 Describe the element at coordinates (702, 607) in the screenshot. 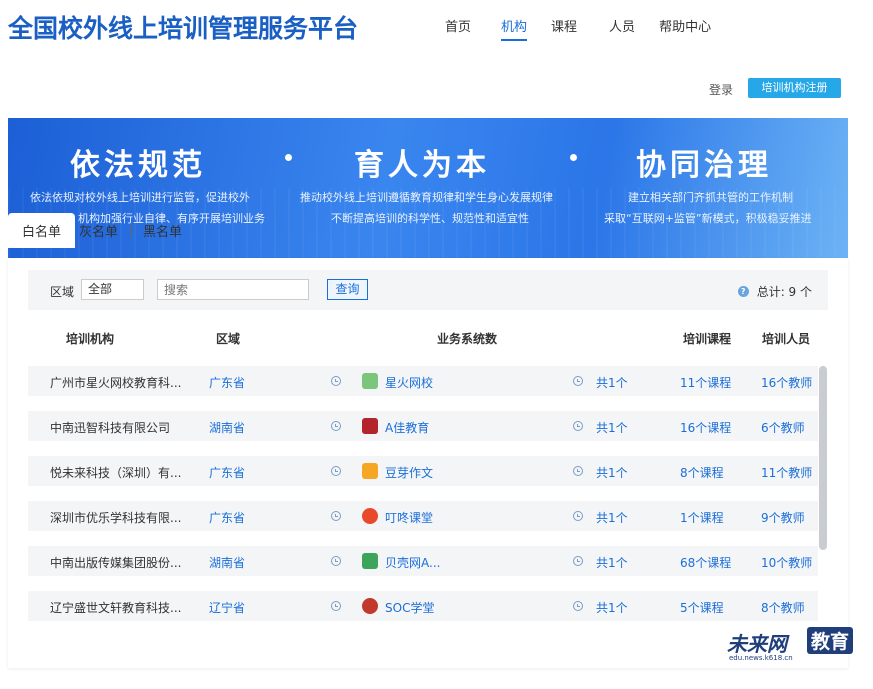

I see `course-count: 5个课程` at that location.